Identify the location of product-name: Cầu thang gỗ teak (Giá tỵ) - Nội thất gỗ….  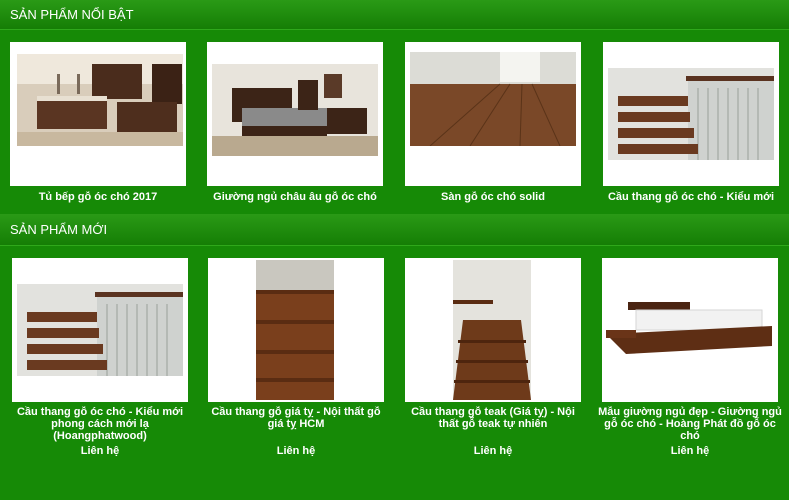
(493, 424).